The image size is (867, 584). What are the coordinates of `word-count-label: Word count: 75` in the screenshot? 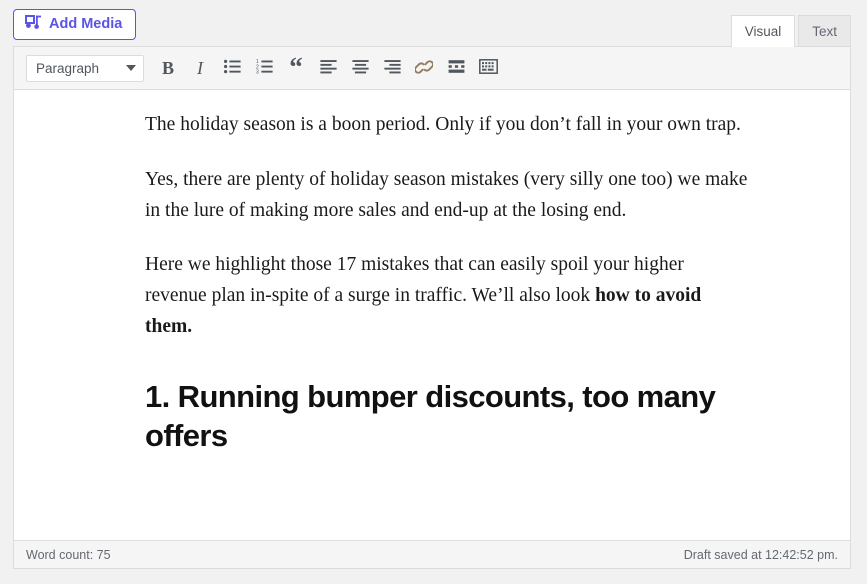 It's located at (68, 554).